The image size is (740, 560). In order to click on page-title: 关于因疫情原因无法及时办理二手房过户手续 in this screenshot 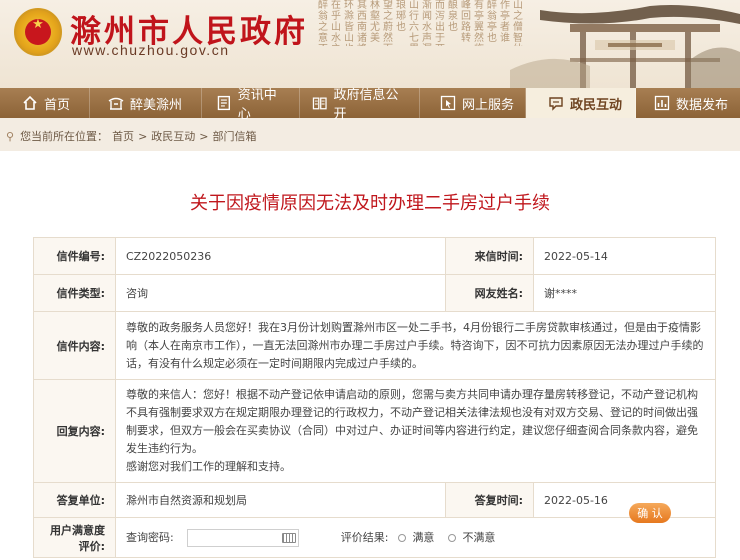, I will do `click(370, 203)`.